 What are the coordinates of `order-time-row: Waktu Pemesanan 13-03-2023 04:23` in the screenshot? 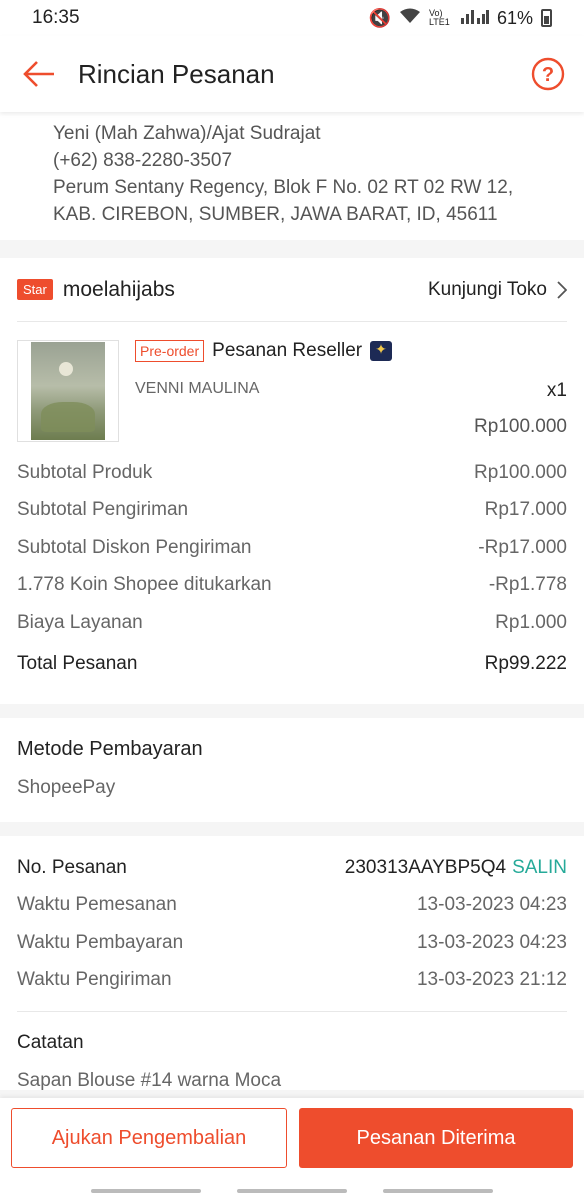 It's located at (292, 906).